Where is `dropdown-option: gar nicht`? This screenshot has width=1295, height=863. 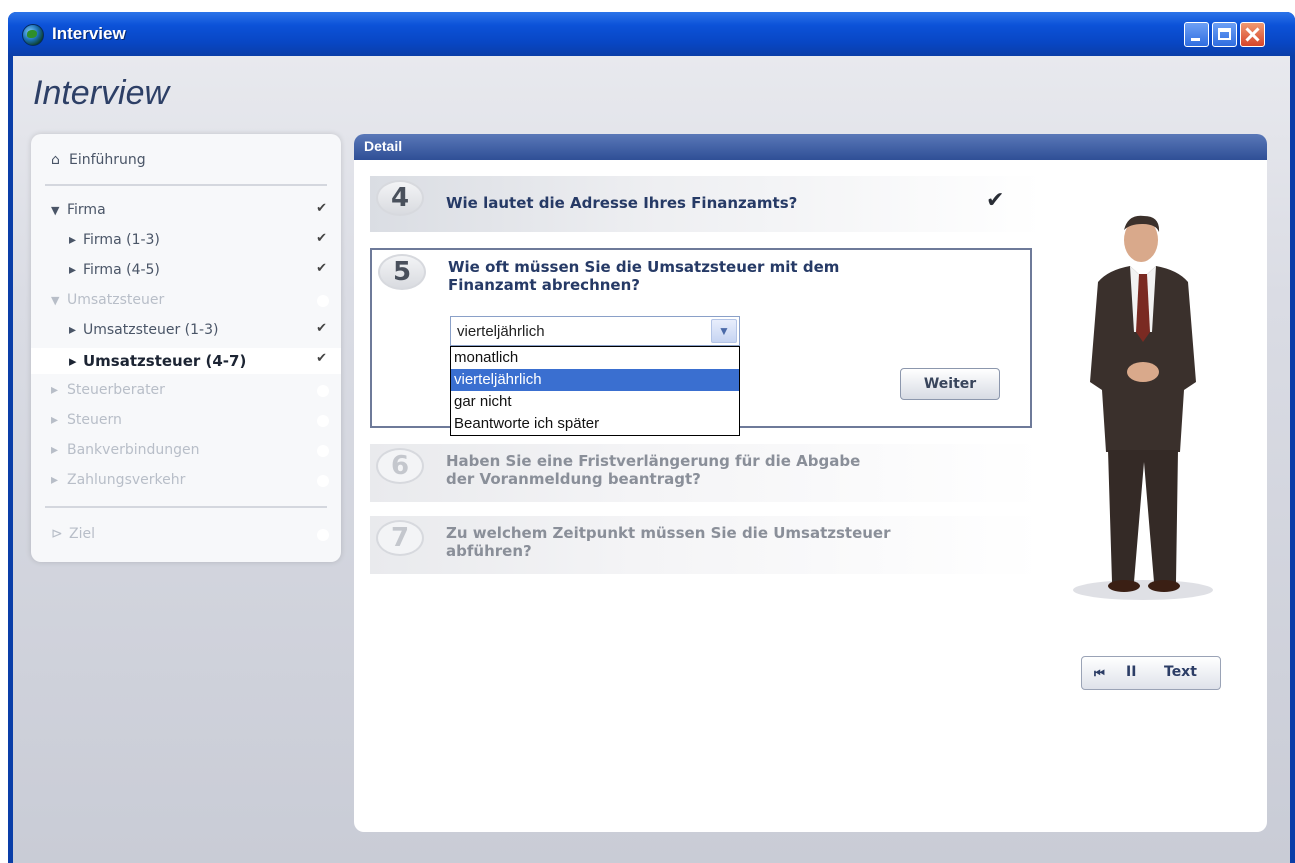 dropdown-option: gar nicht is located at coordinates (595, 402).